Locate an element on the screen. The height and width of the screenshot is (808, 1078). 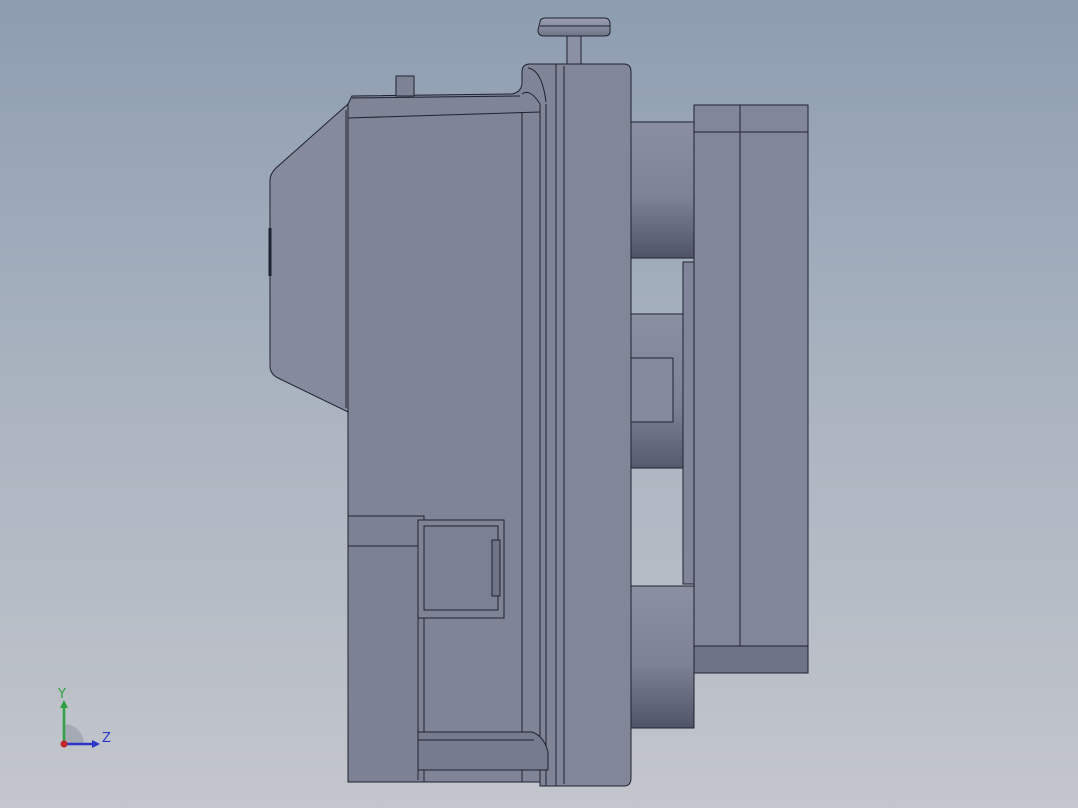
x-axis-dot-icon is located at coordinates (64, 744).